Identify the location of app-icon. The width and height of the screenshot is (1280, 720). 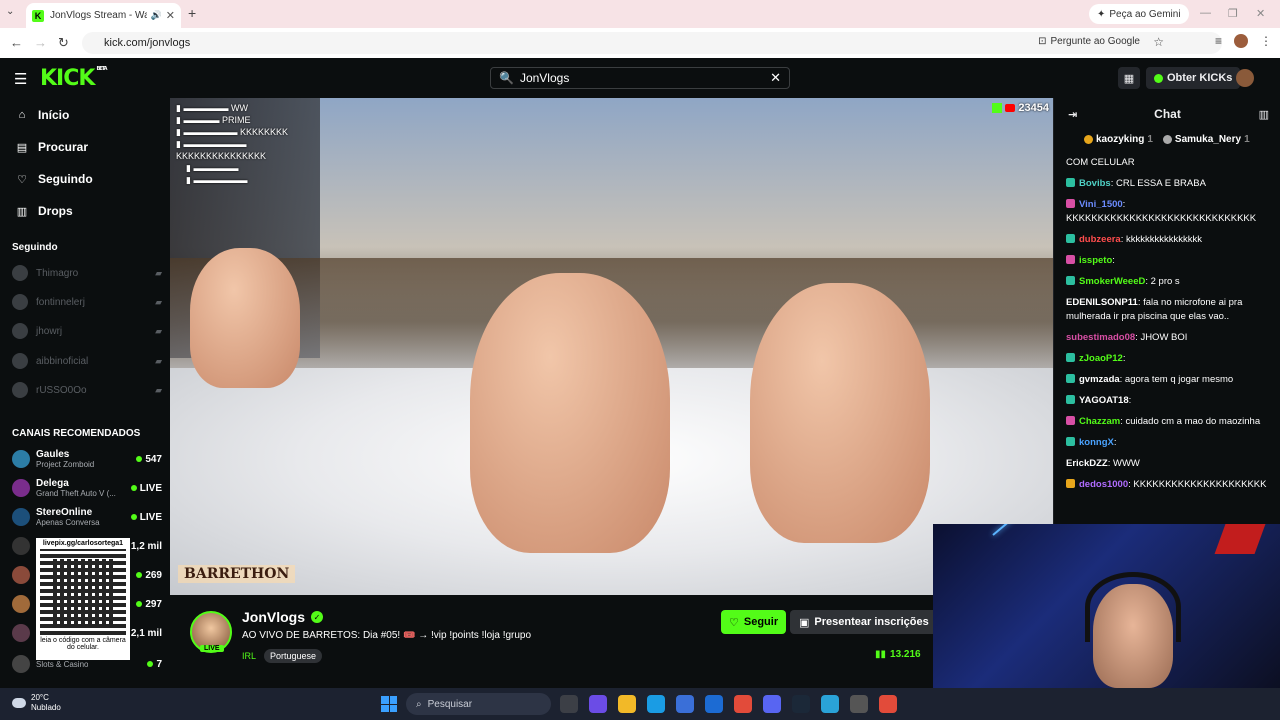
(830, 704).